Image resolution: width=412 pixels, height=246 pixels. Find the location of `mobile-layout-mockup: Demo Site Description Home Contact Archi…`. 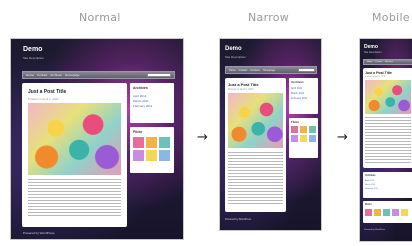

mobile-layout-mockup: Demo Site Description Home Contact Archi… is located at coordinates (385, 140).